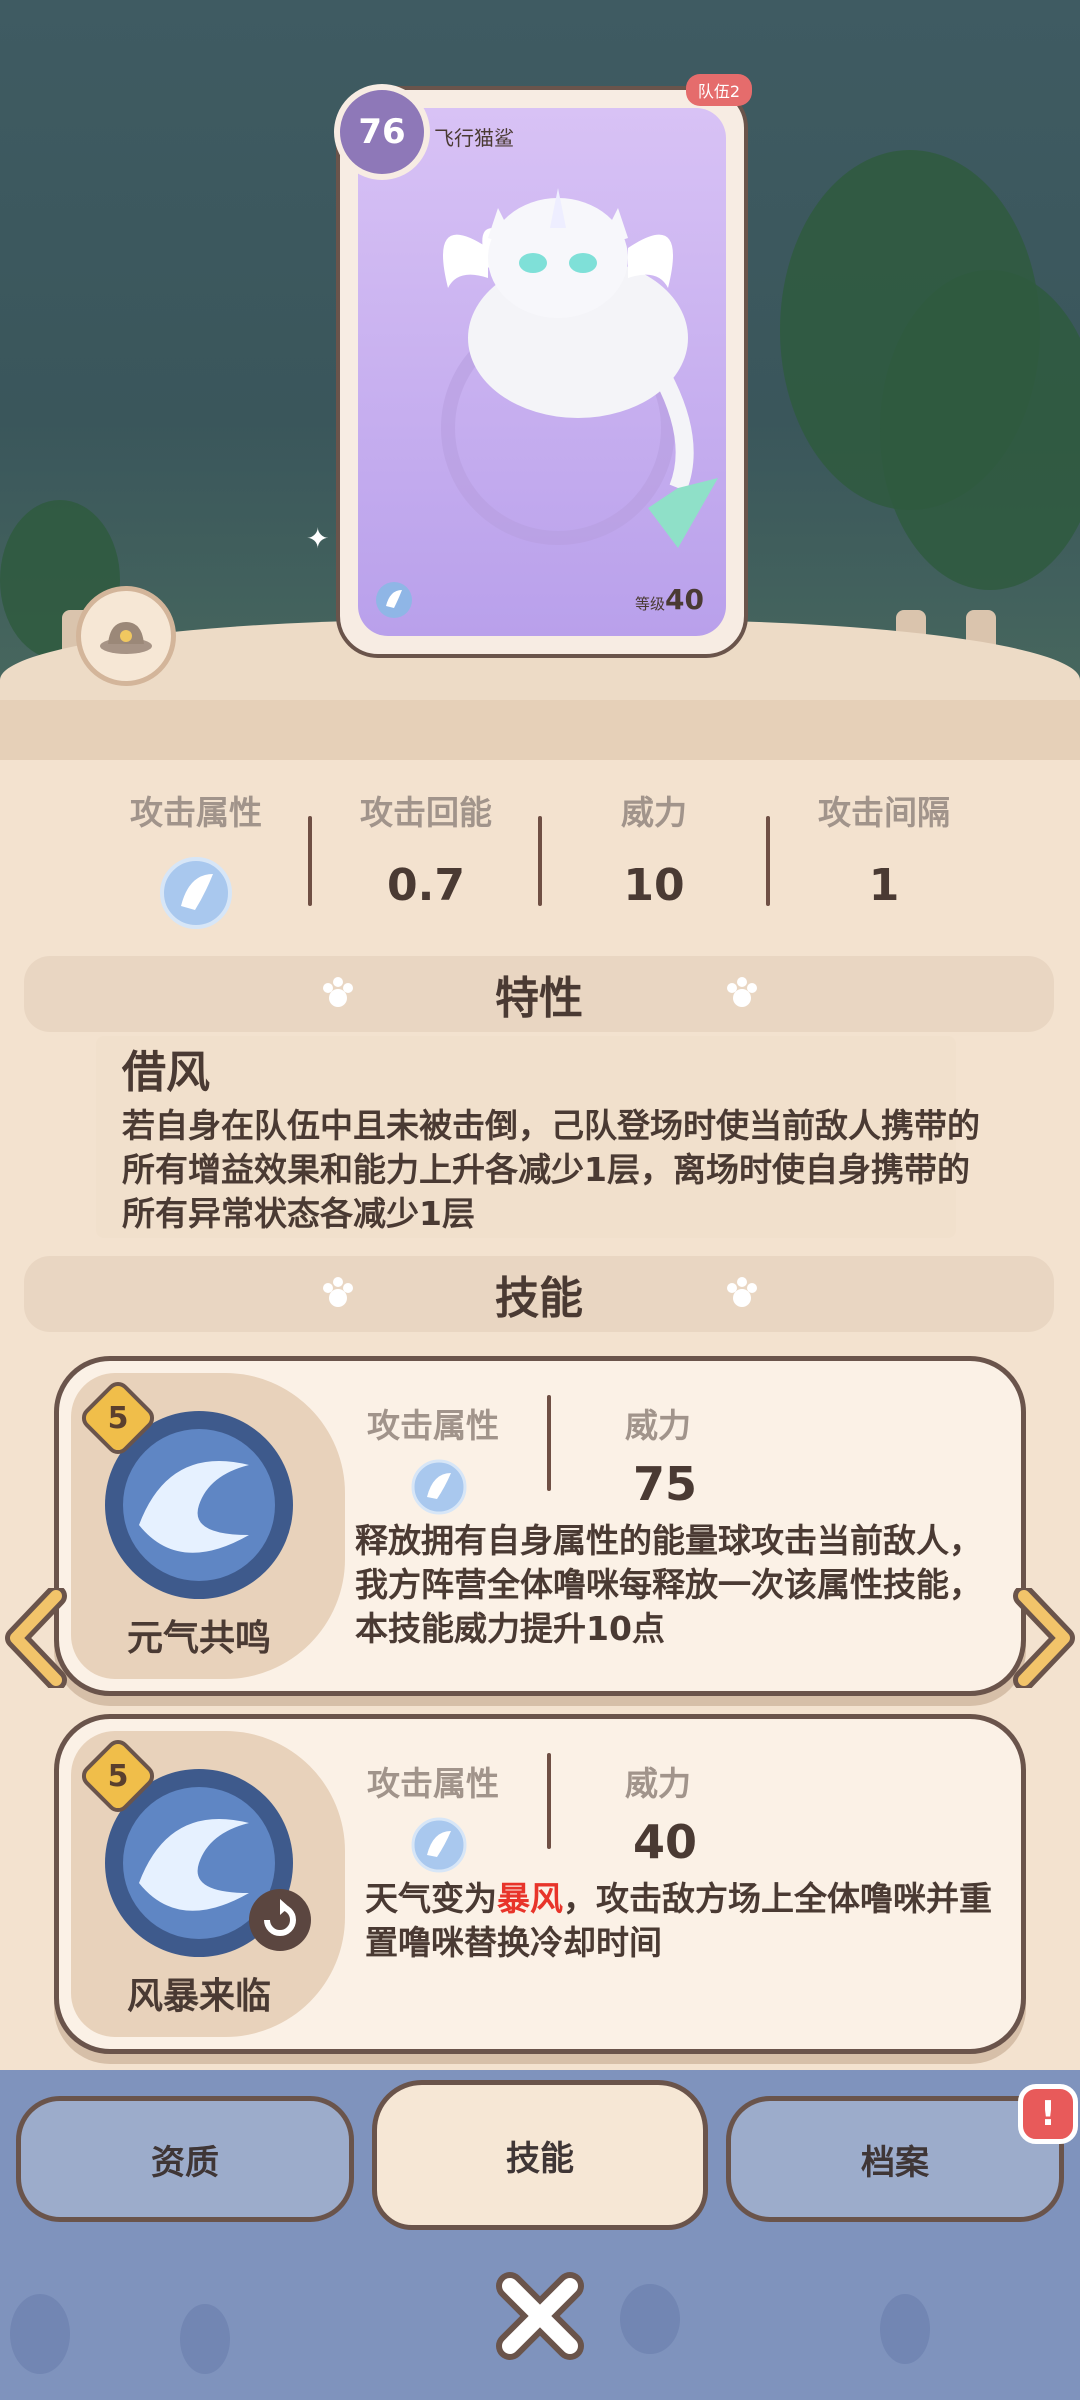 This screenshot has width=1080, height=2400. What do you see at coordinates (382, 132) in the screenshot?
I see `level-badge: 76` at bounding box center [382, 132].